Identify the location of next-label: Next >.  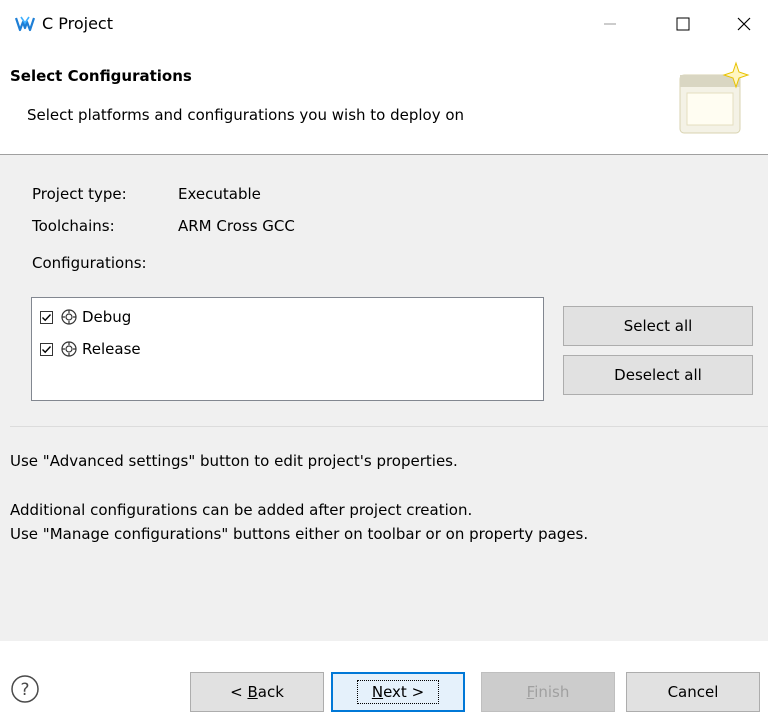
(398, 692).